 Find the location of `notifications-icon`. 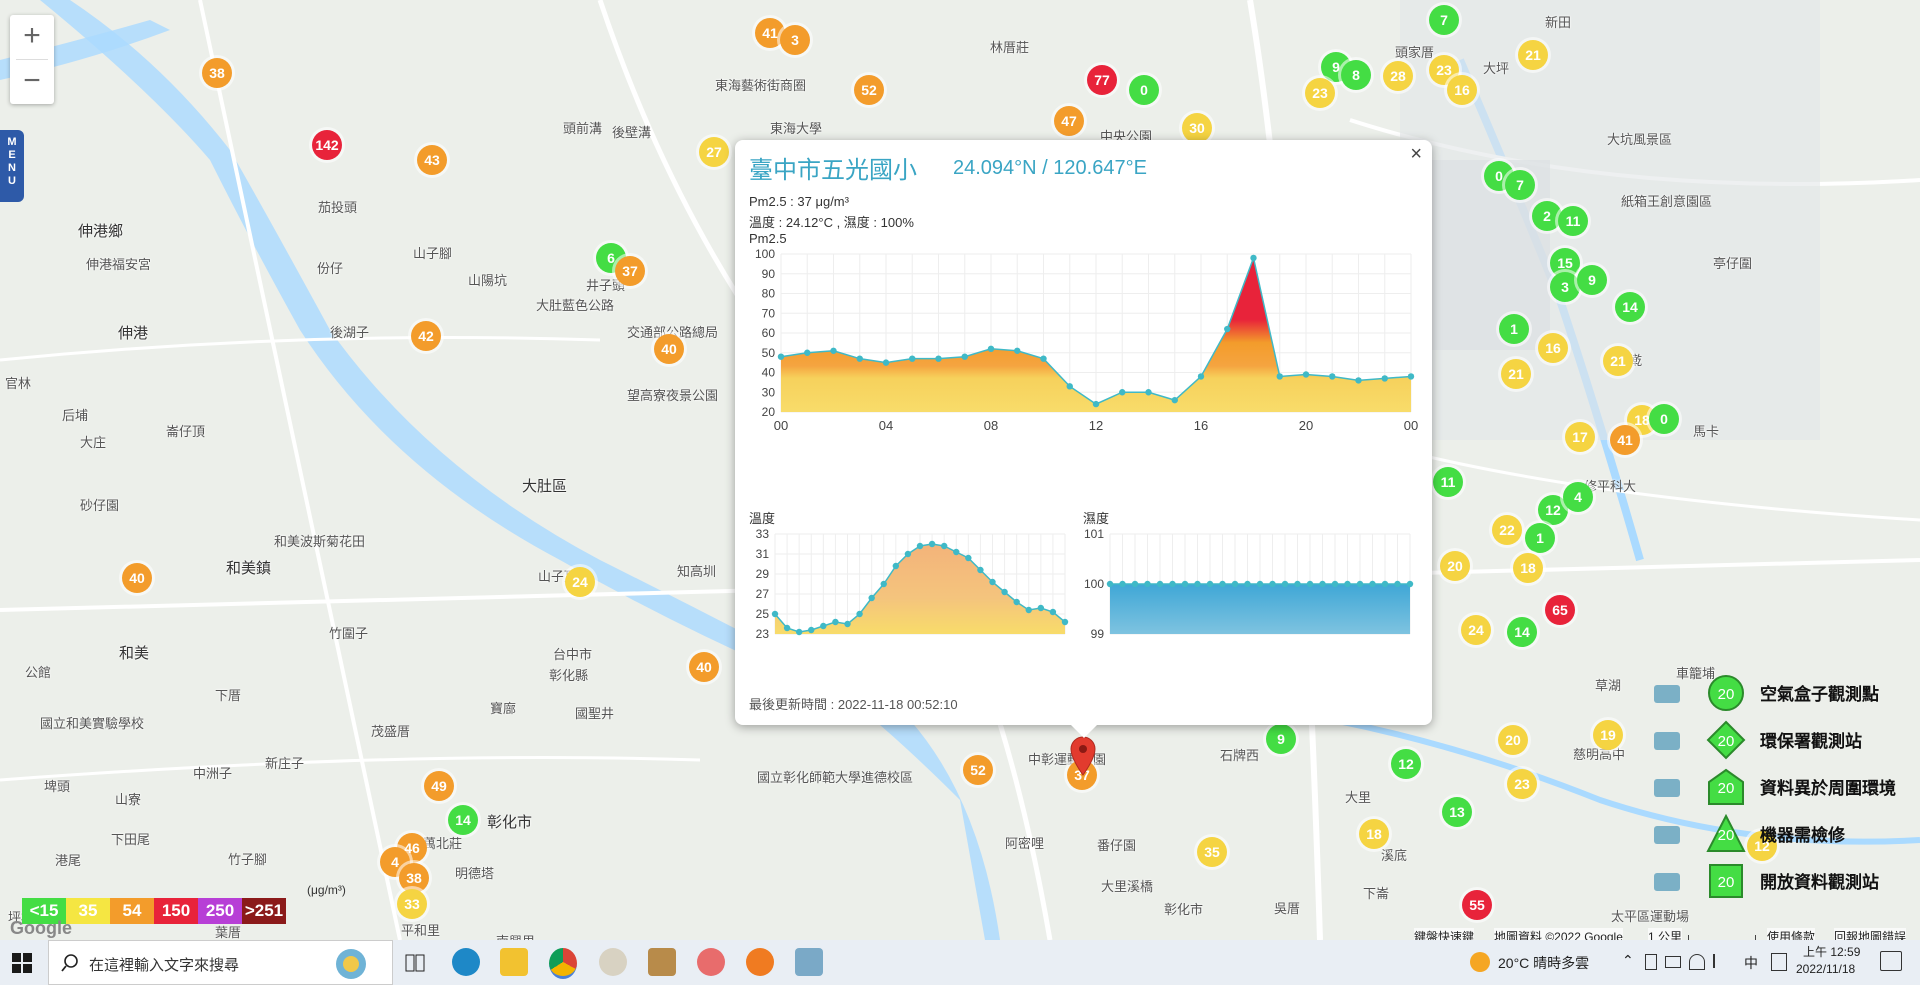

notifications-icon is located at coordinates (1891, 961).